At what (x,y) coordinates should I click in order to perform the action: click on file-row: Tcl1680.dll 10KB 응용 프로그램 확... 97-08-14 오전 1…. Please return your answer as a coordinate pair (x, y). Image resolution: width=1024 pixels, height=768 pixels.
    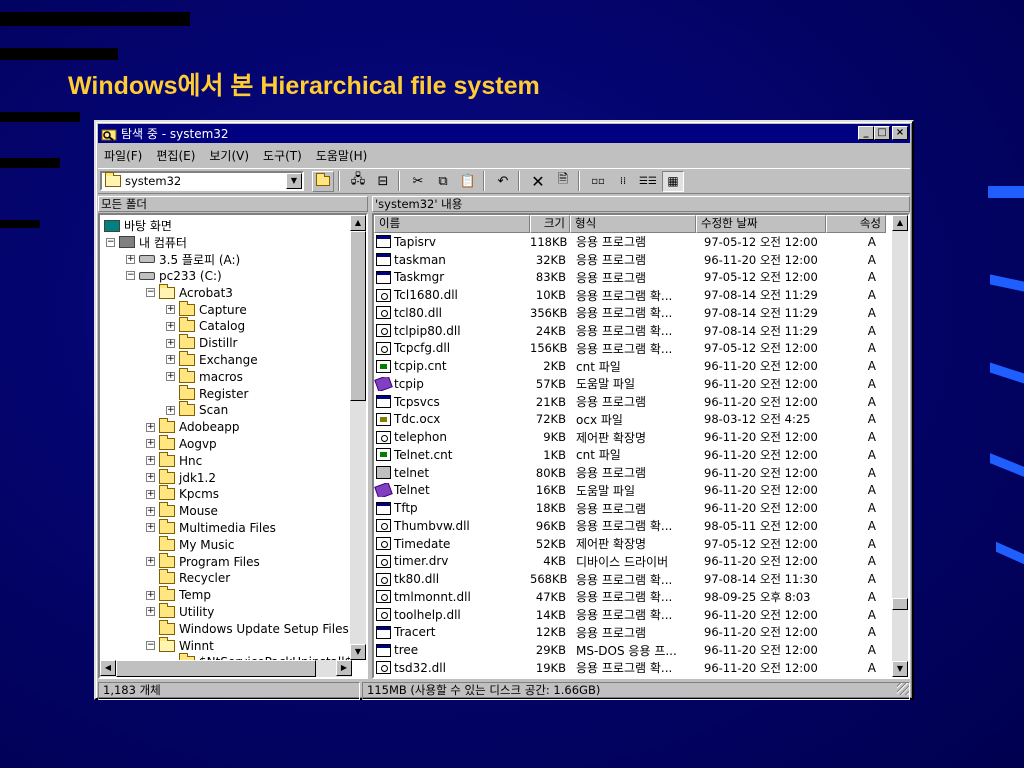
    Looking at the image, I should click on (634, 295).